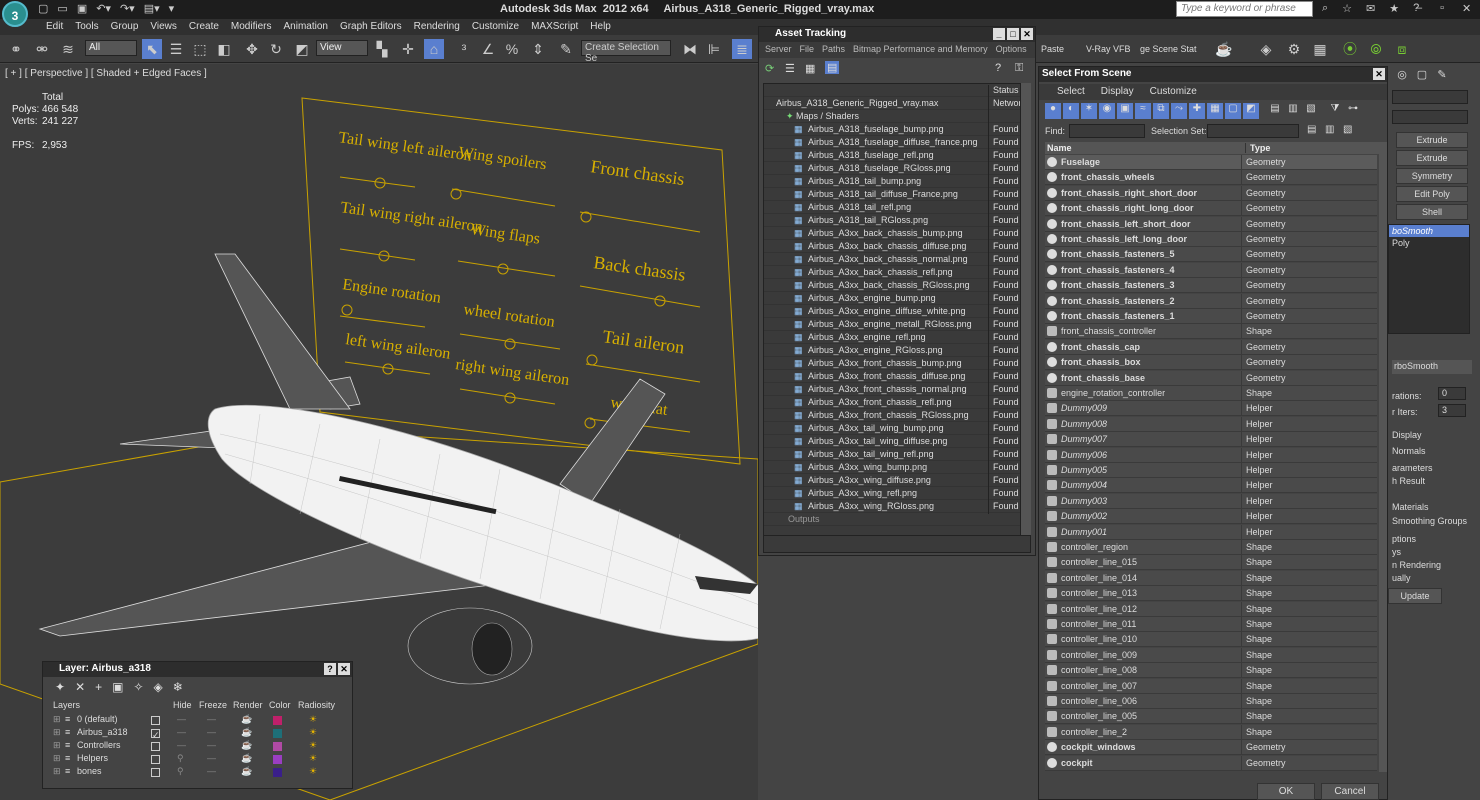  Describe the element at coordinates (1211, 224) in the screenshot. I see `scene-object-row: front_chassis_left_short_door Geometry` at that location.